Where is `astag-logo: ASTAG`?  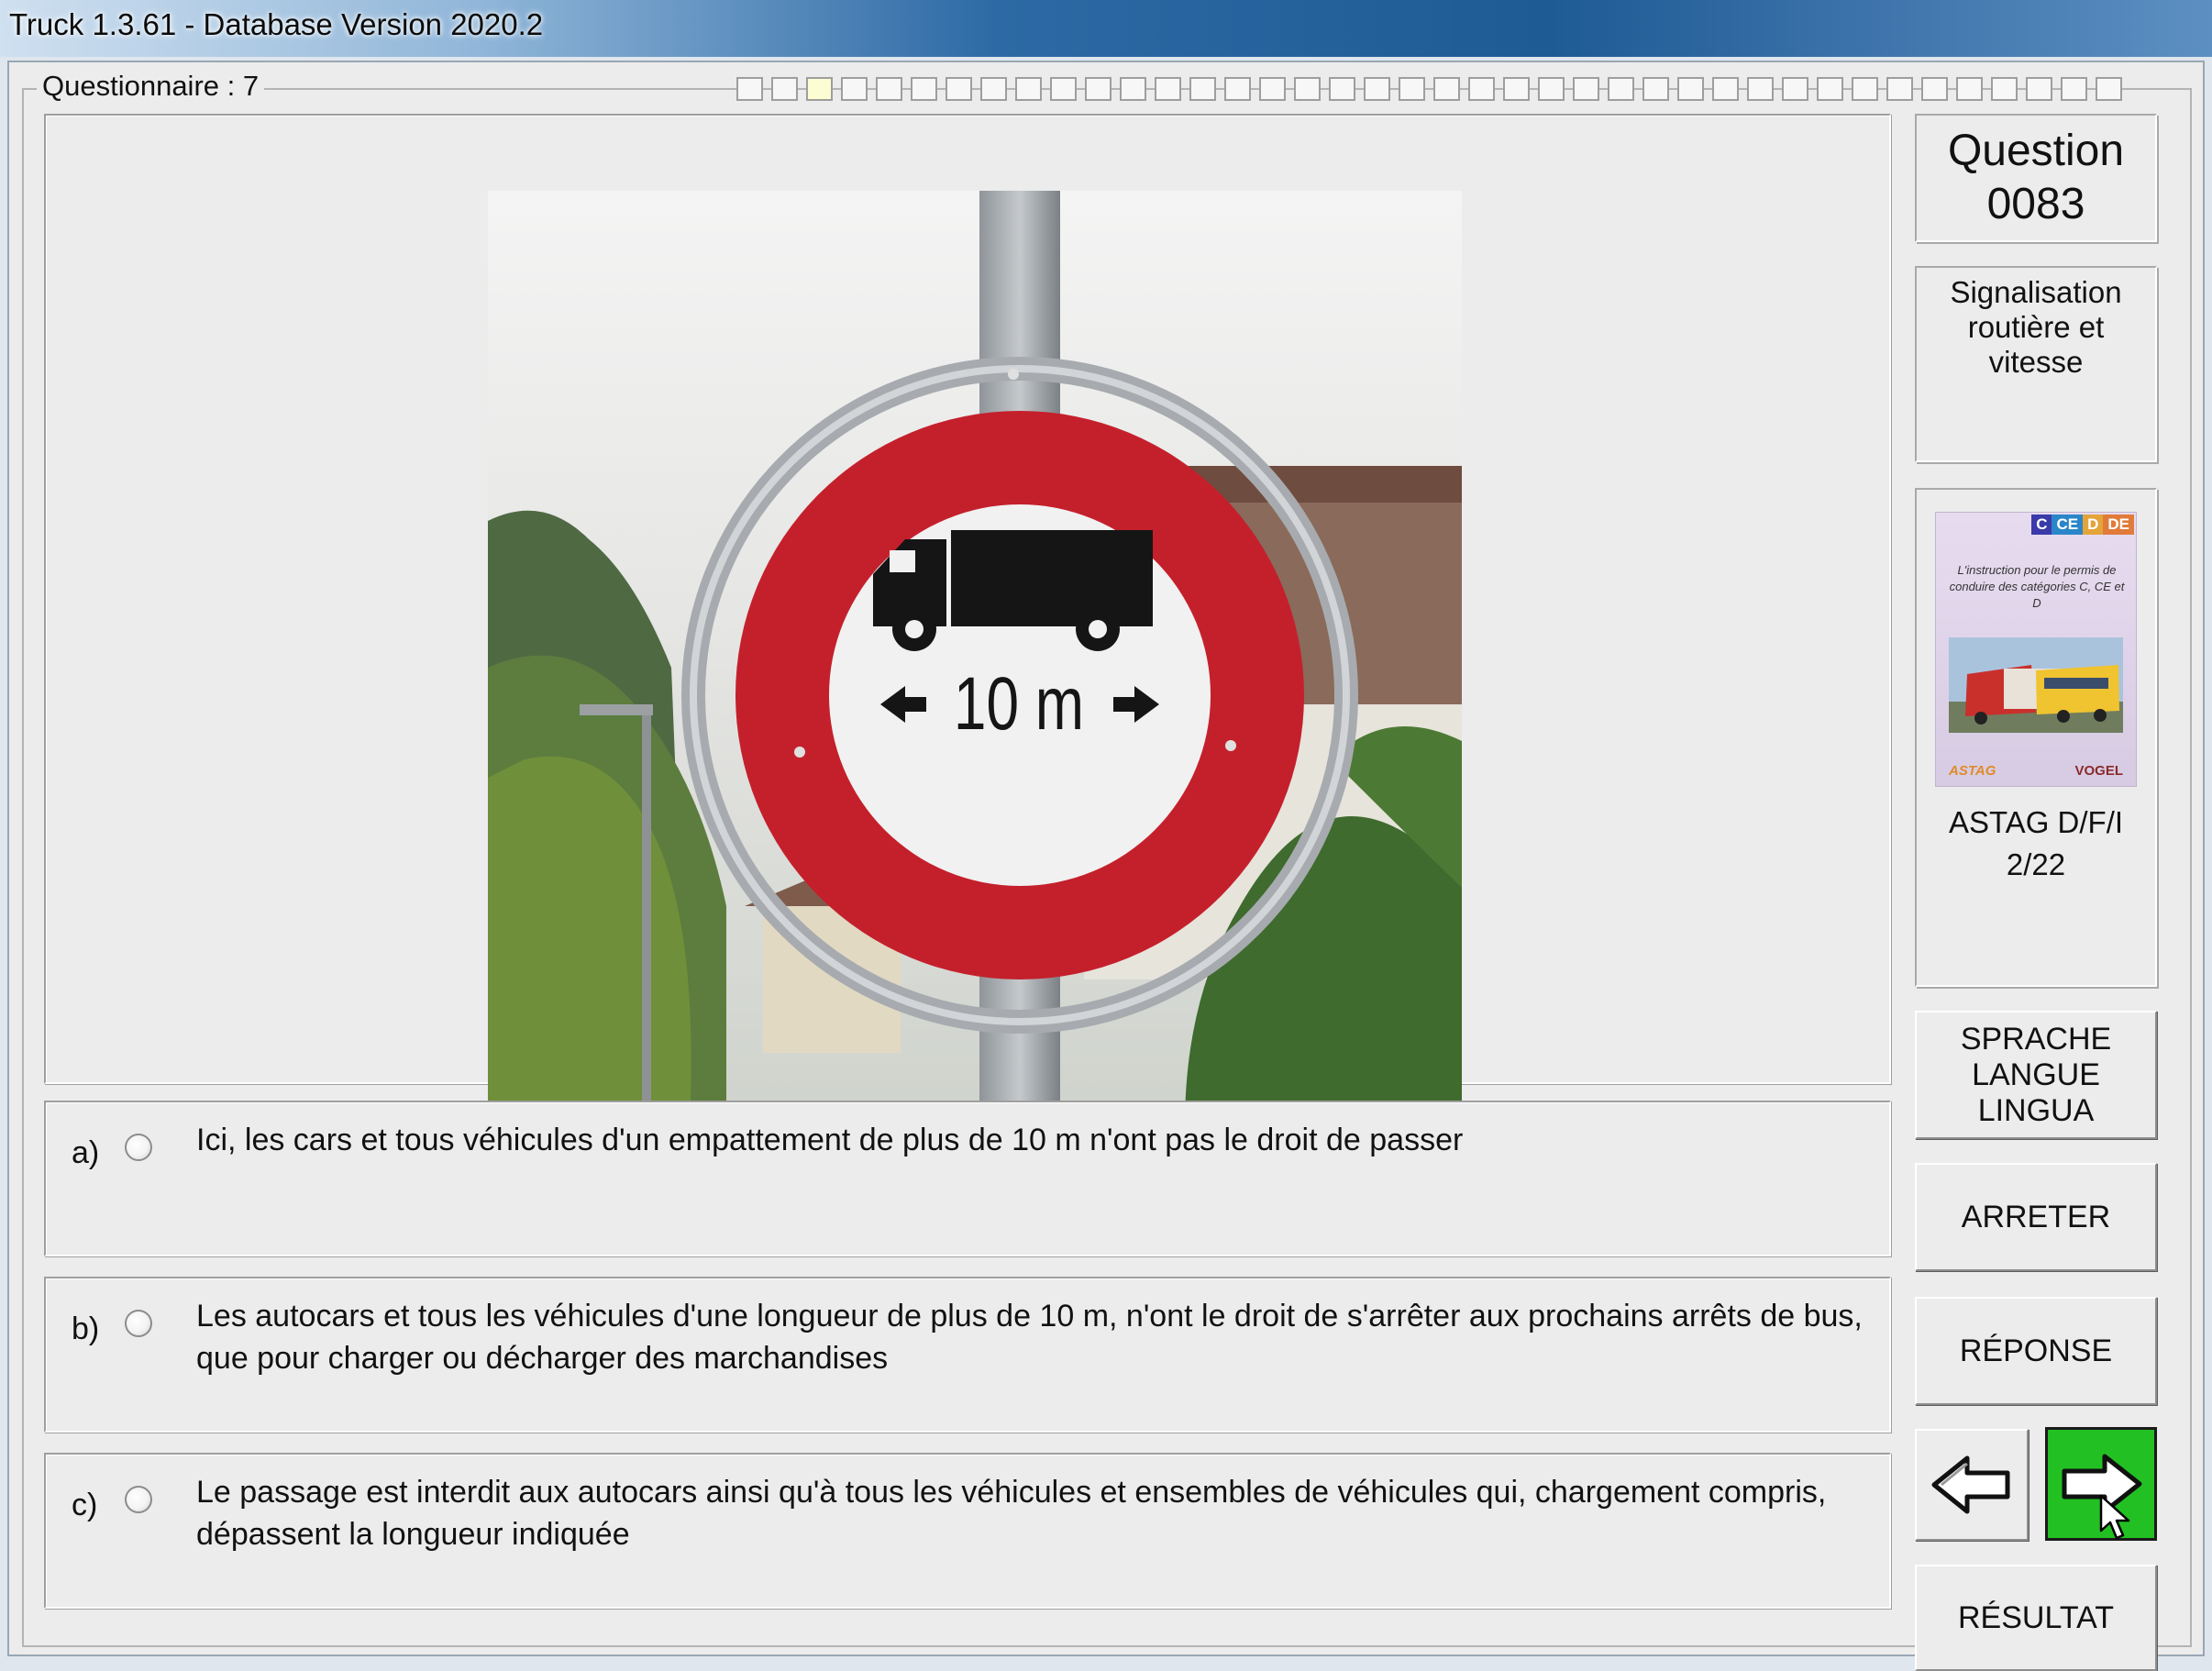
astag-logo: ASTAG is located at coordinates (1973, 771).